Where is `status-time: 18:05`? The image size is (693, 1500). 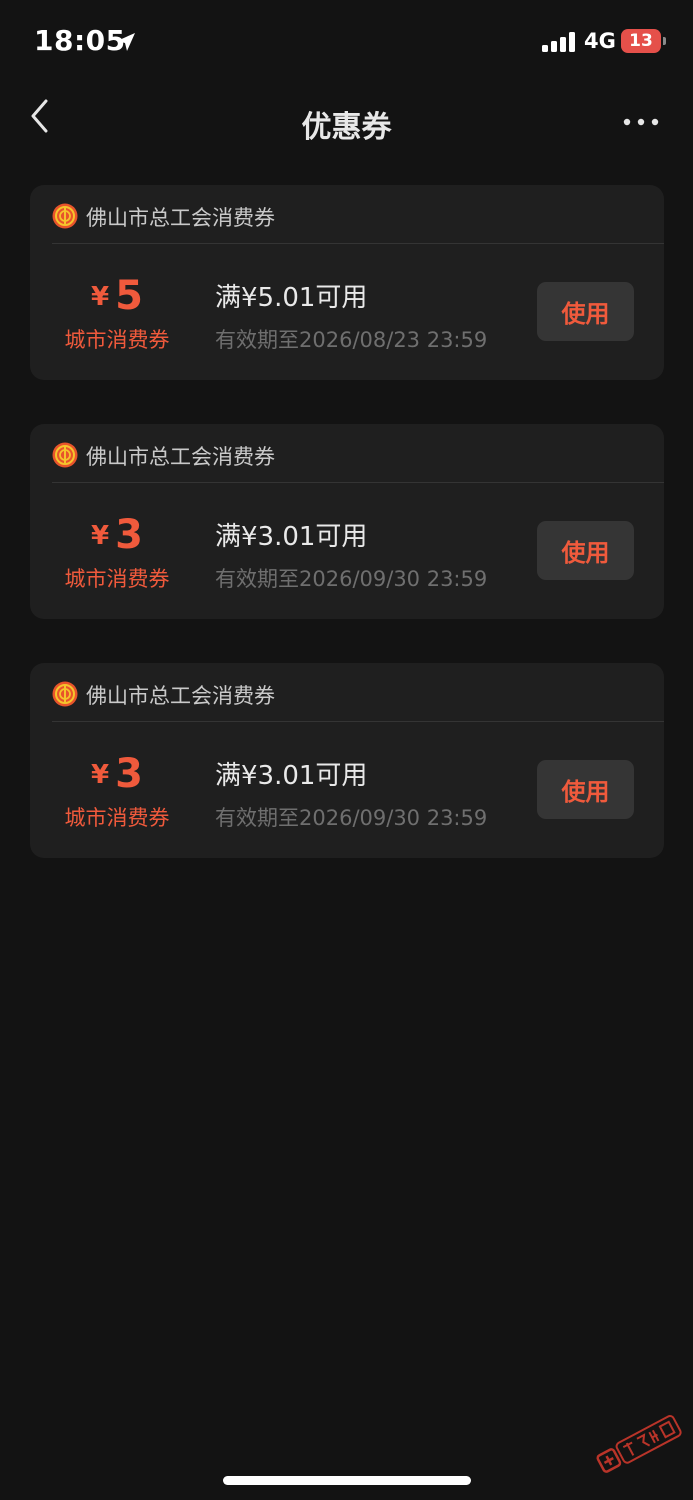
status-time: 18:05 is located at coordinates (80, 40).